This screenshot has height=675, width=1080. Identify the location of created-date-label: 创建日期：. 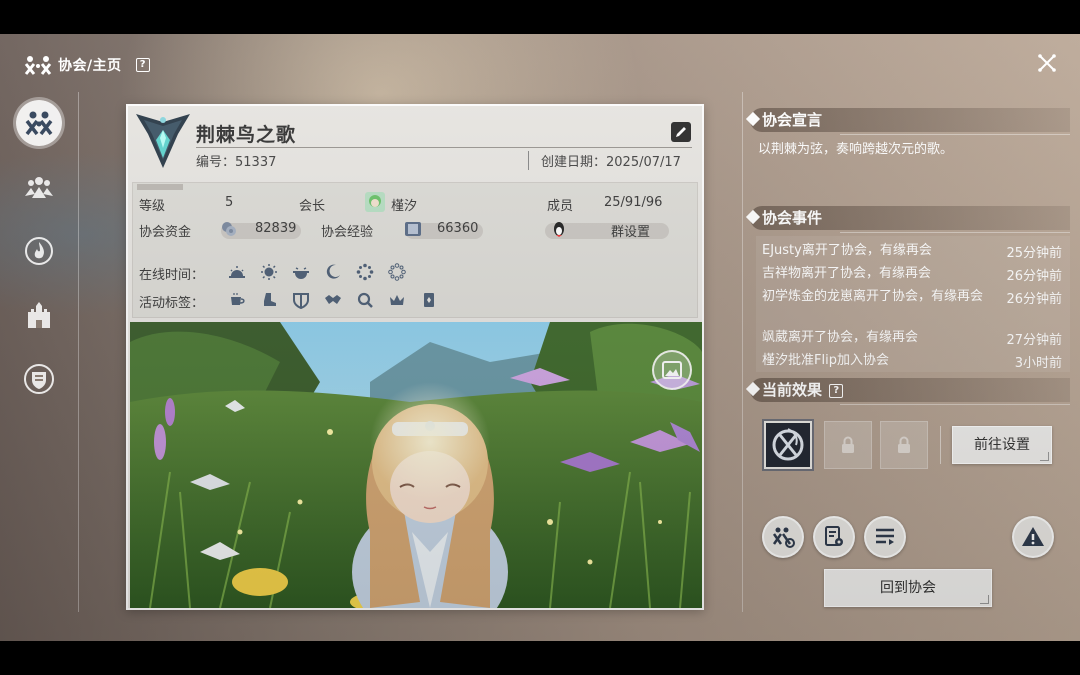
(574, 162).